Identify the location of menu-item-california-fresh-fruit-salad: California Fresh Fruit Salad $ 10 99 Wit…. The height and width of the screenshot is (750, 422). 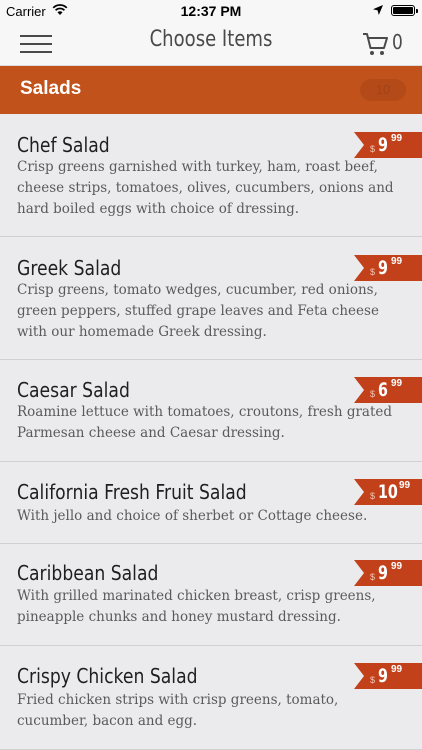
(211, 503).